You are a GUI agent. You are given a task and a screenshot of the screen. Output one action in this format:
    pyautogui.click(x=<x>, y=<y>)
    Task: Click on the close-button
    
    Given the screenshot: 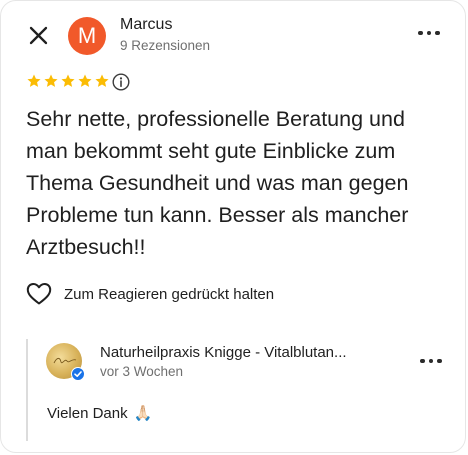 What is the action you would take?
    pyautogui.click(x=39, y=36)
    